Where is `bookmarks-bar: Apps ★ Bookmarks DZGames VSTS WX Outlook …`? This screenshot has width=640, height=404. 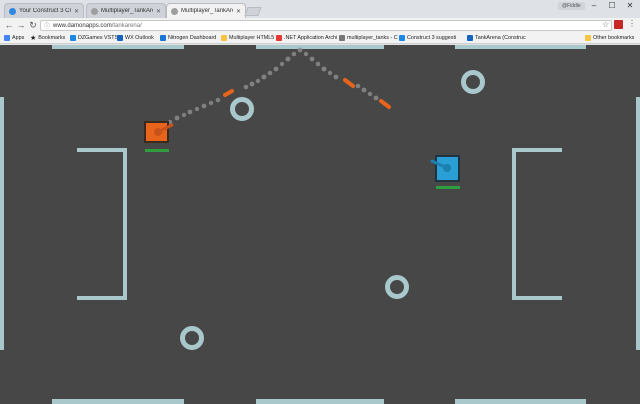
bookmarks-bar: Apps ★ Bookmarks DZGames VSTS WX Outlook … is located at coordinates (320, 38).